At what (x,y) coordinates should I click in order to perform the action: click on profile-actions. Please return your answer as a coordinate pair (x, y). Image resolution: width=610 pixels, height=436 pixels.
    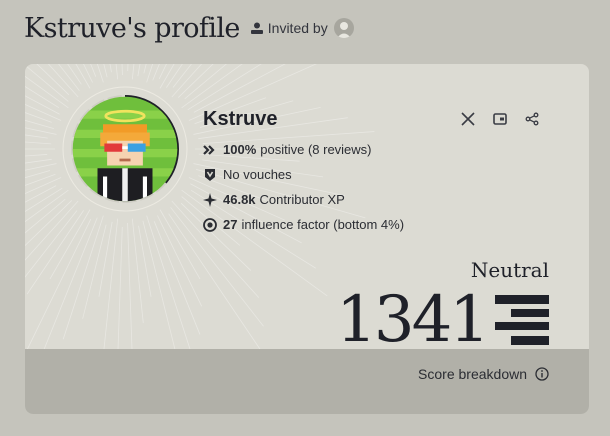
    Looking at the image, I should click on (500, 119).